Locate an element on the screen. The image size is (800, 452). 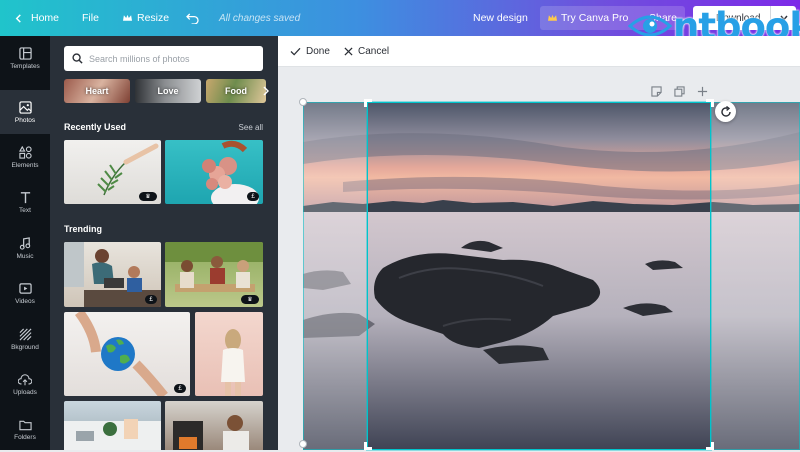
resize-label: Resize is located at coordinates (153, 18).